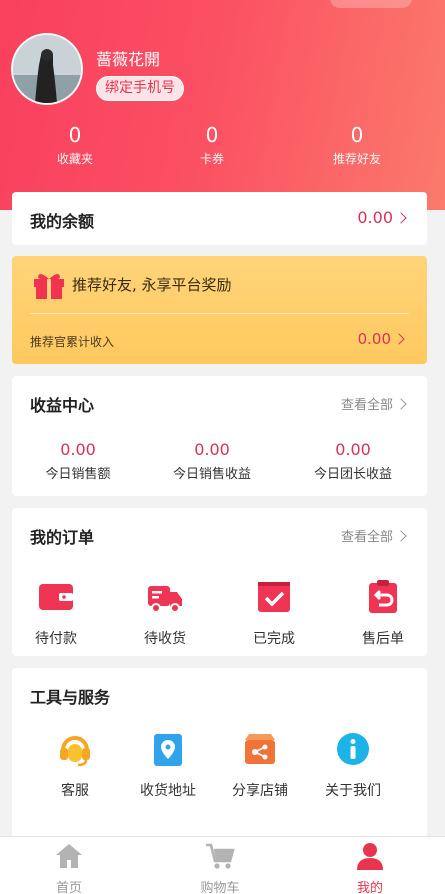 This screenshot has height=894, width=445. I want to click on referral-income-label: 推荐官累计收入, so click(72, 342).